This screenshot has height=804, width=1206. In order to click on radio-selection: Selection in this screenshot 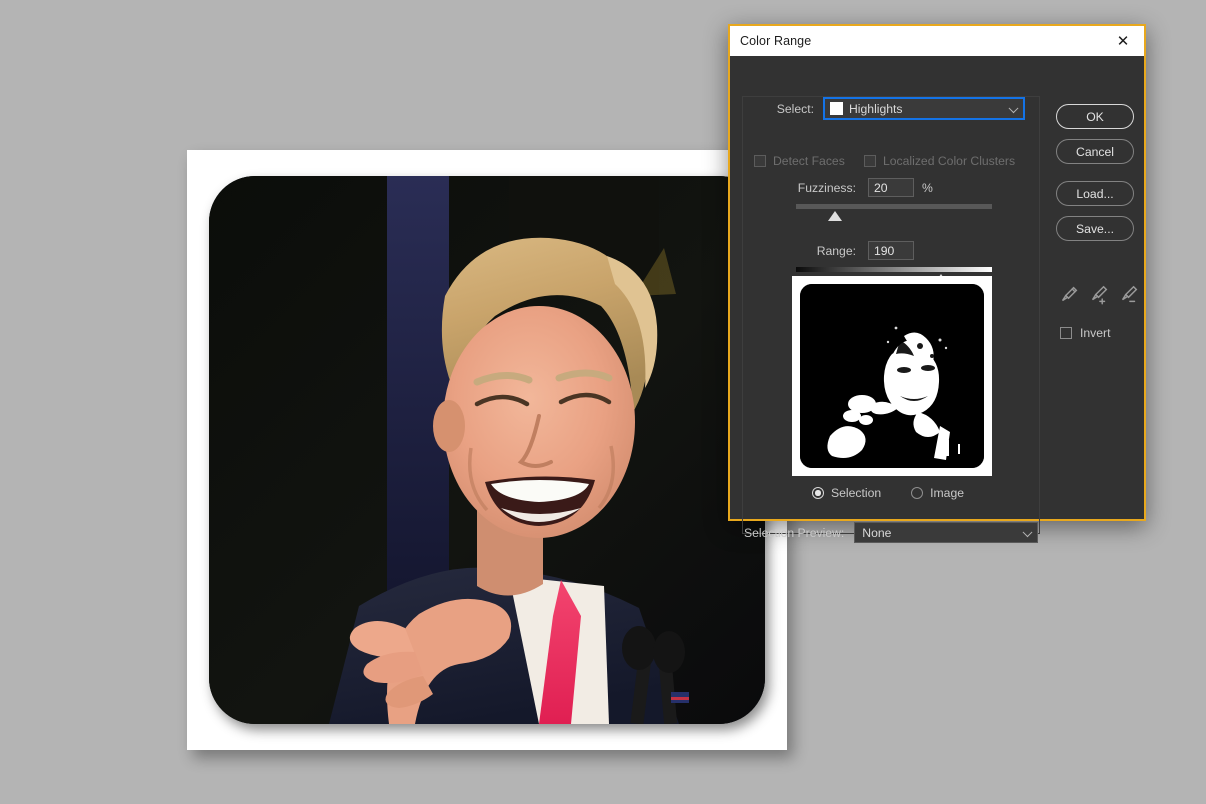, I will do `click(846, 493)`.